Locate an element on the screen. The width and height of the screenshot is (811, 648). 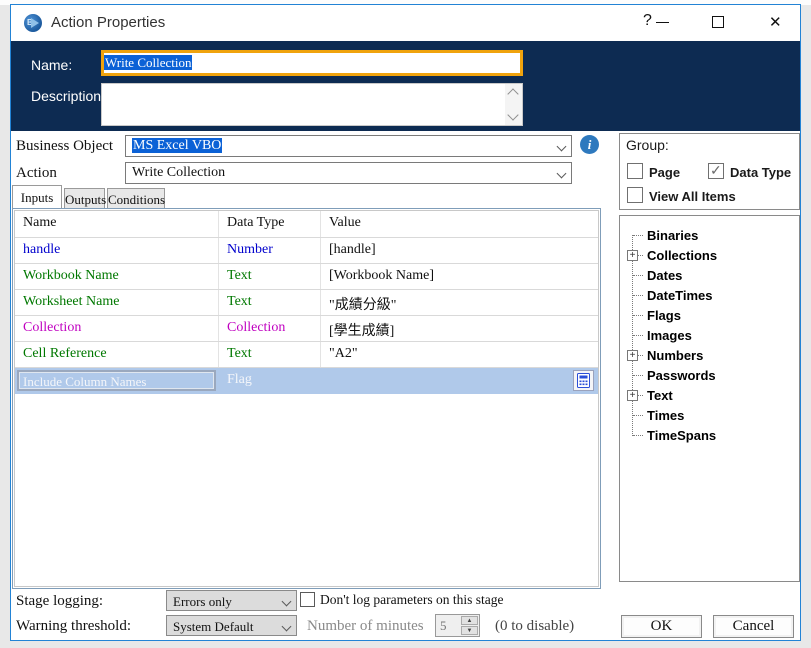
tree-item-times: Times is located at coordinates (709, 415).